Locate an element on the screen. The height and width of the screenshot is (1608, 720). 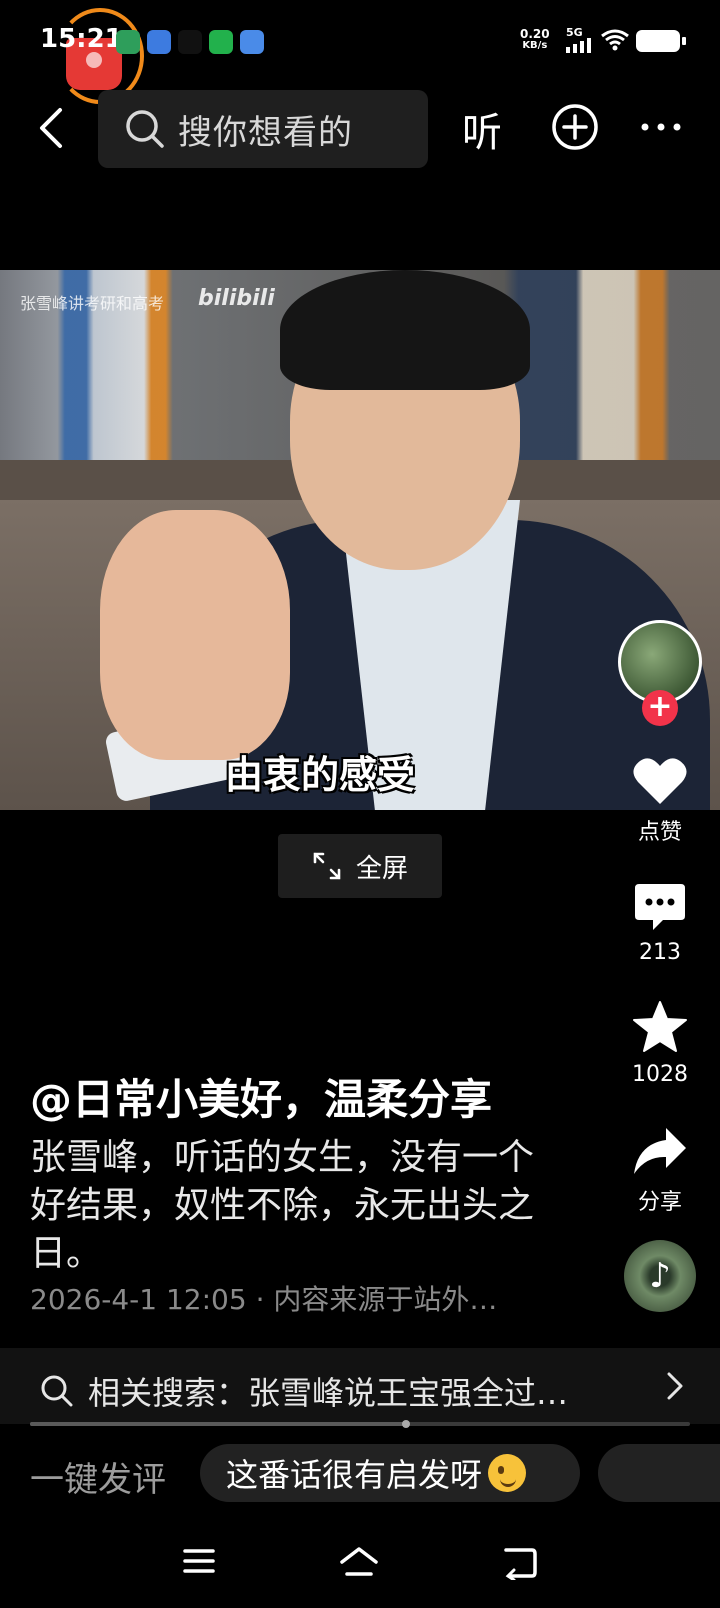
share-label: 分享 is located at coordinates (659, 1202).